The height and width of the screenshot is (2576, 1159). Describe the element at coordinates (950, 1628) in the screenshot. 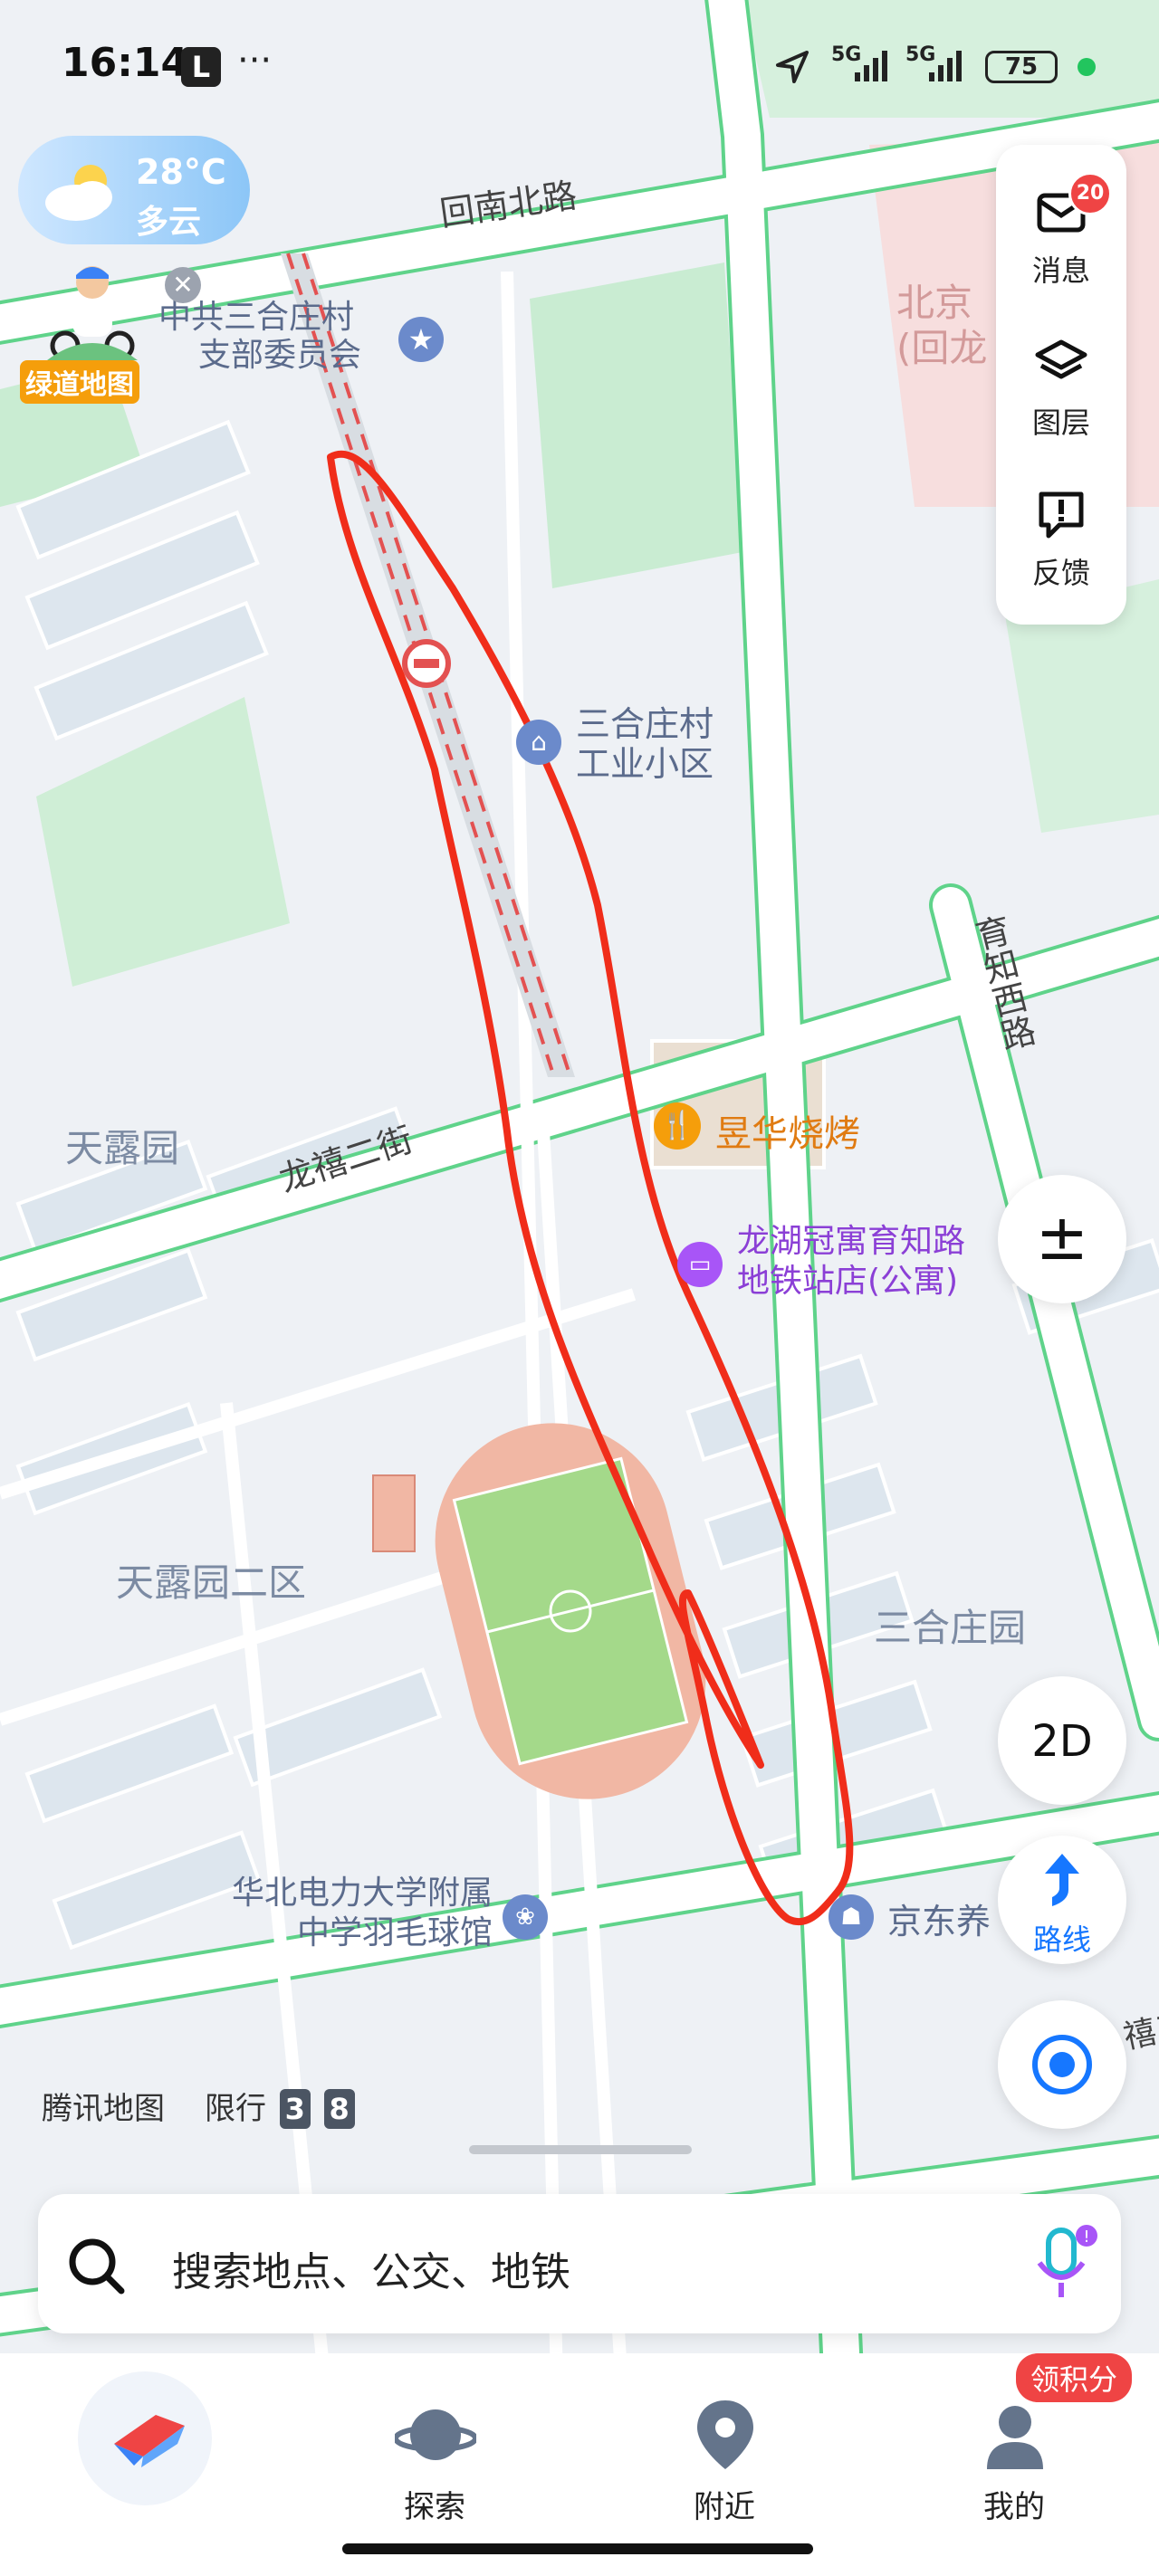

I see `area-sanhezhuangyuan: 三合庄园` at that location.